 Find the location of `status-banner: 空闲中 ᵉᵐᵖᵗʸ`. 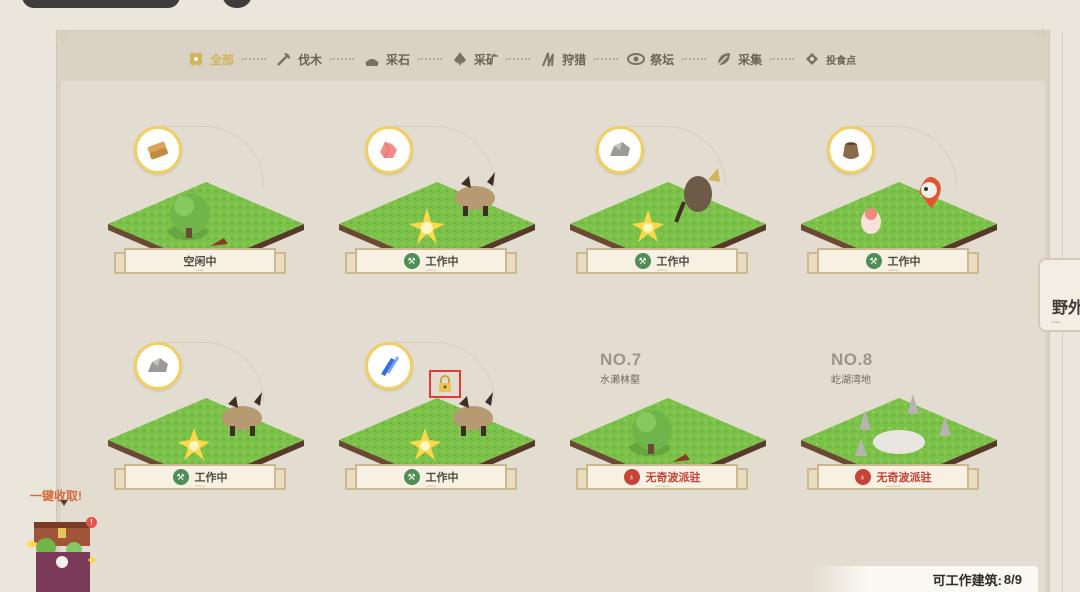

status-banner: 空闲中 ᵉᵐᵖᵗʸ is located at coordinates (200, 261).